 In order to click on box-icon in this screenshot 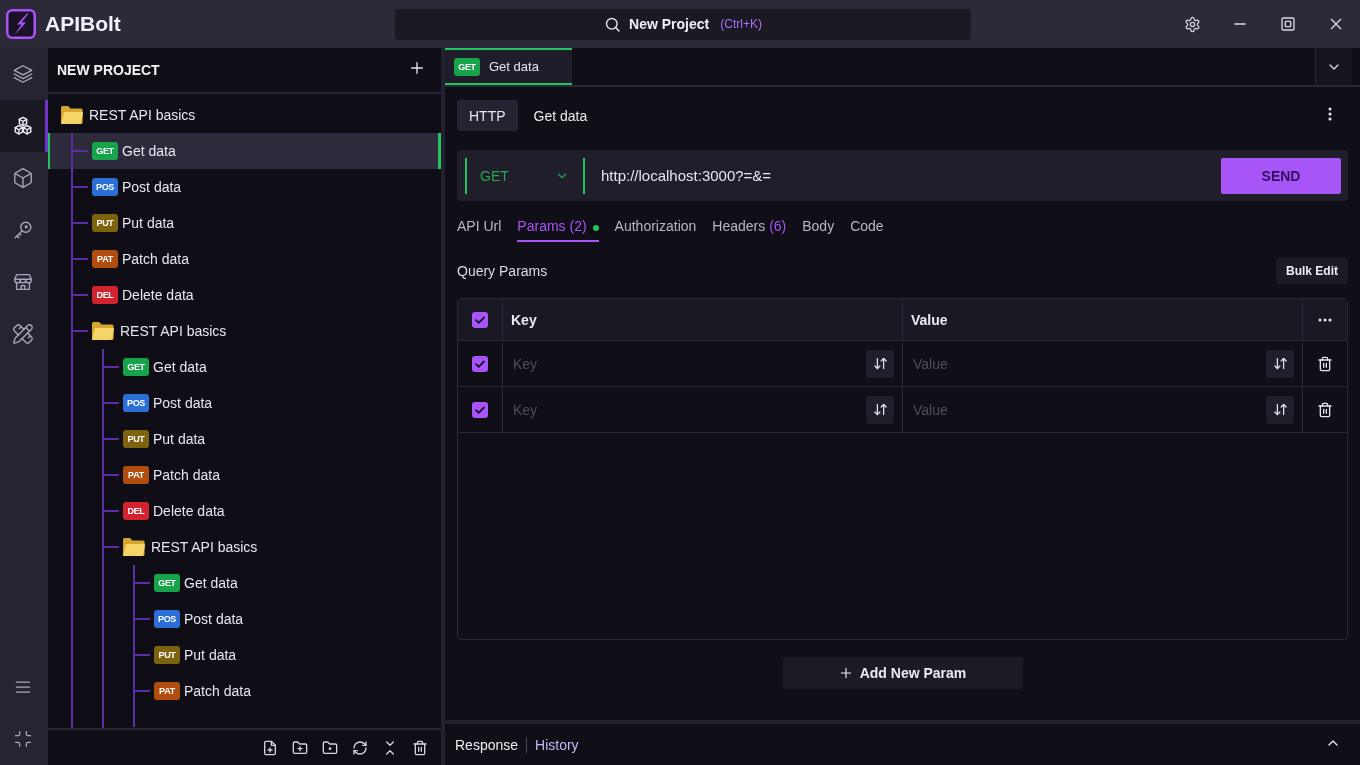, I will do `click(22, 178)`.